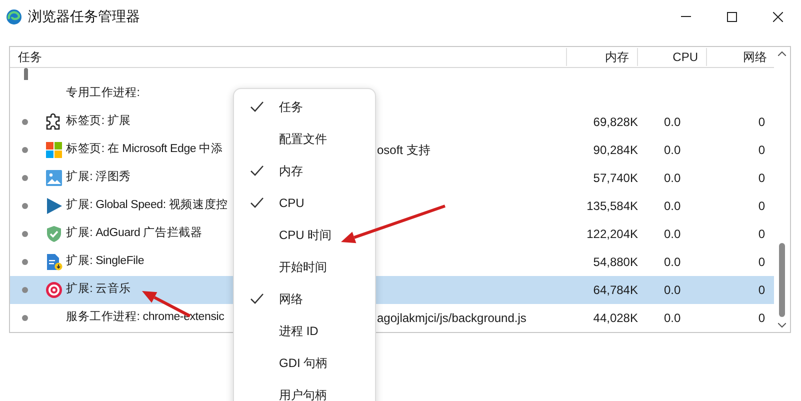 This screenshot has height=401, width=801. Describe the element at coordinates (615, 178) in the screenshot. I see `memory-cell-text: 57,740K` at that location.